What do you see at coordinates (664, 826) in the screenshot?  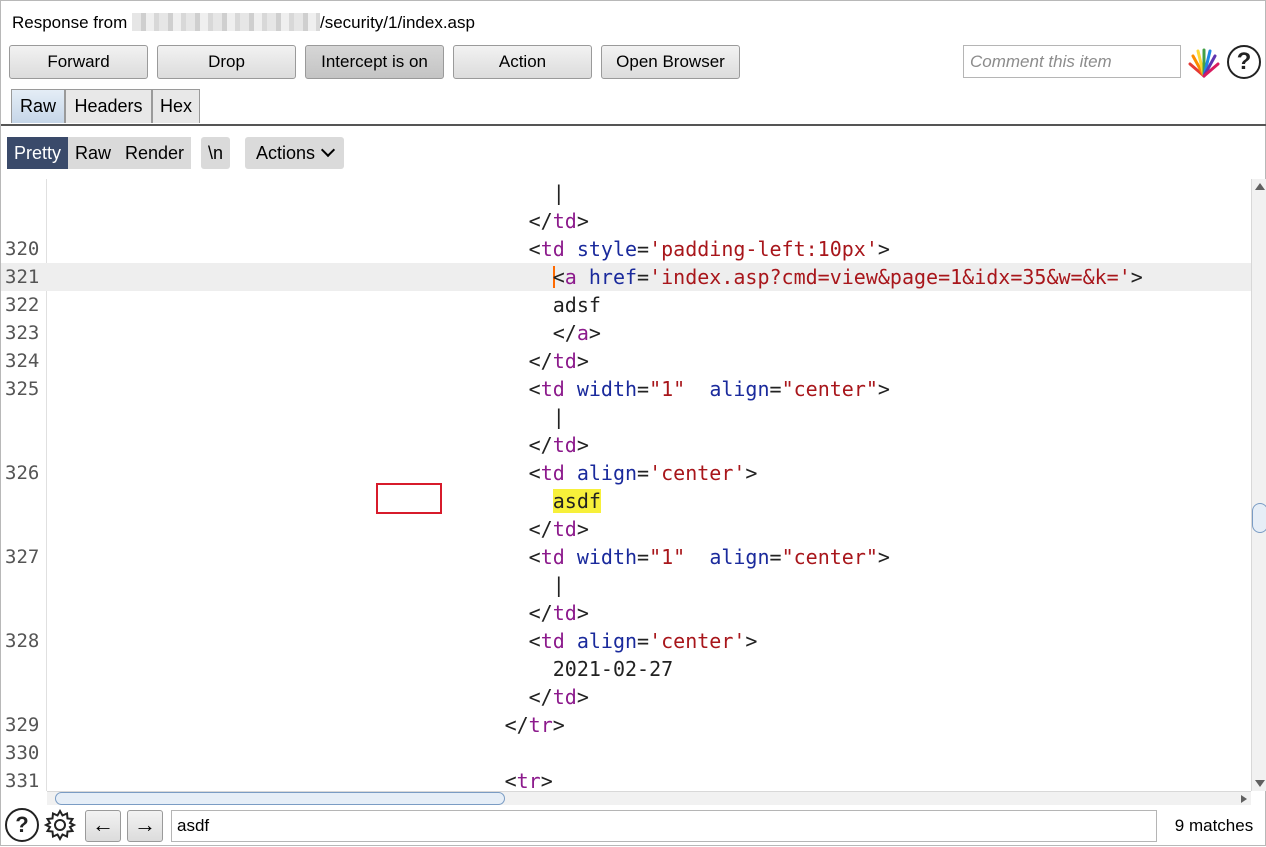 I see `search-input` at bounding box center [664, 826].